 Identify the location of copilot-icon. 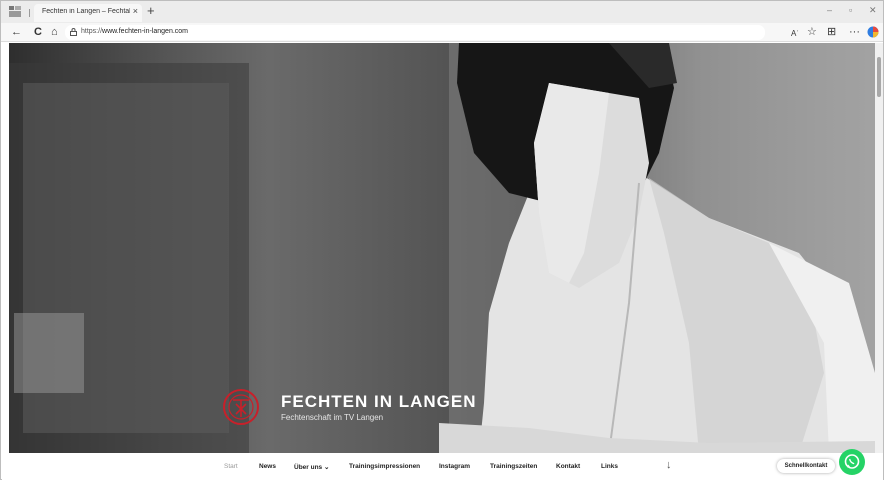
(873, 32).